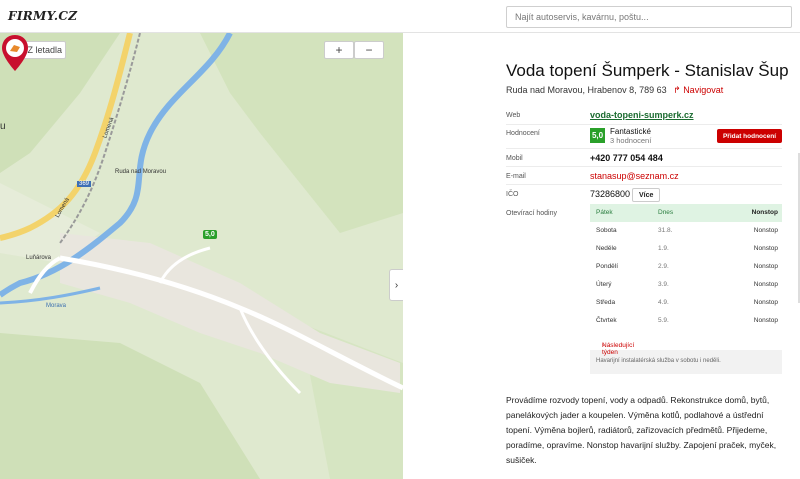 Image resolution: width=800 pixels, height=479 pixels. I want to click on address-text: Ruda nad Moravou, Hrabenov 8, 789 63, so click(586, 90).